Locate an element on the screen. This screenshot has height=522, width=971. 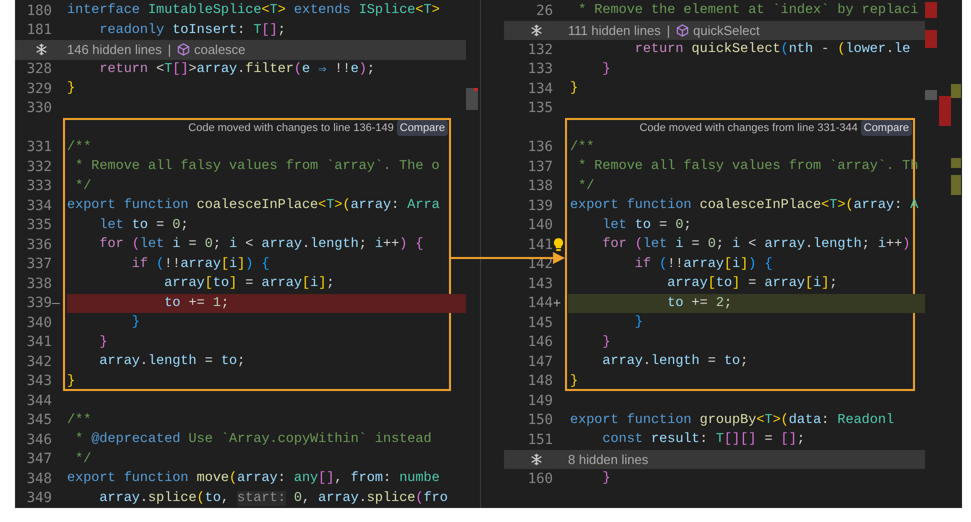
line-number: 330 is located at coordinates (39, 108).